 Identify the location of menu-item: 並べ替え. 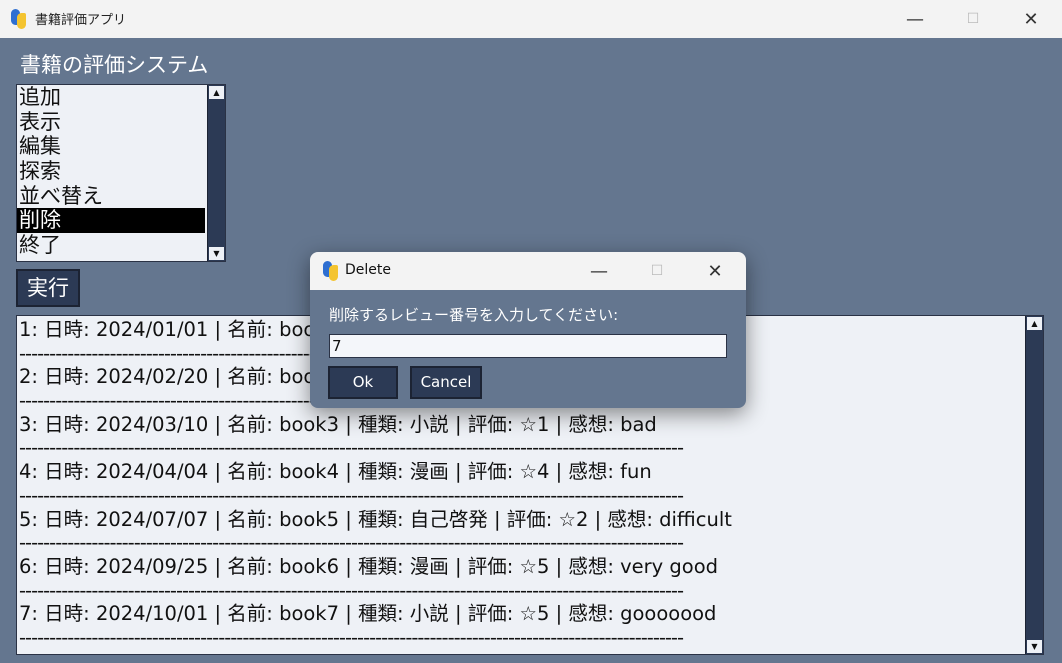
(111, 196).